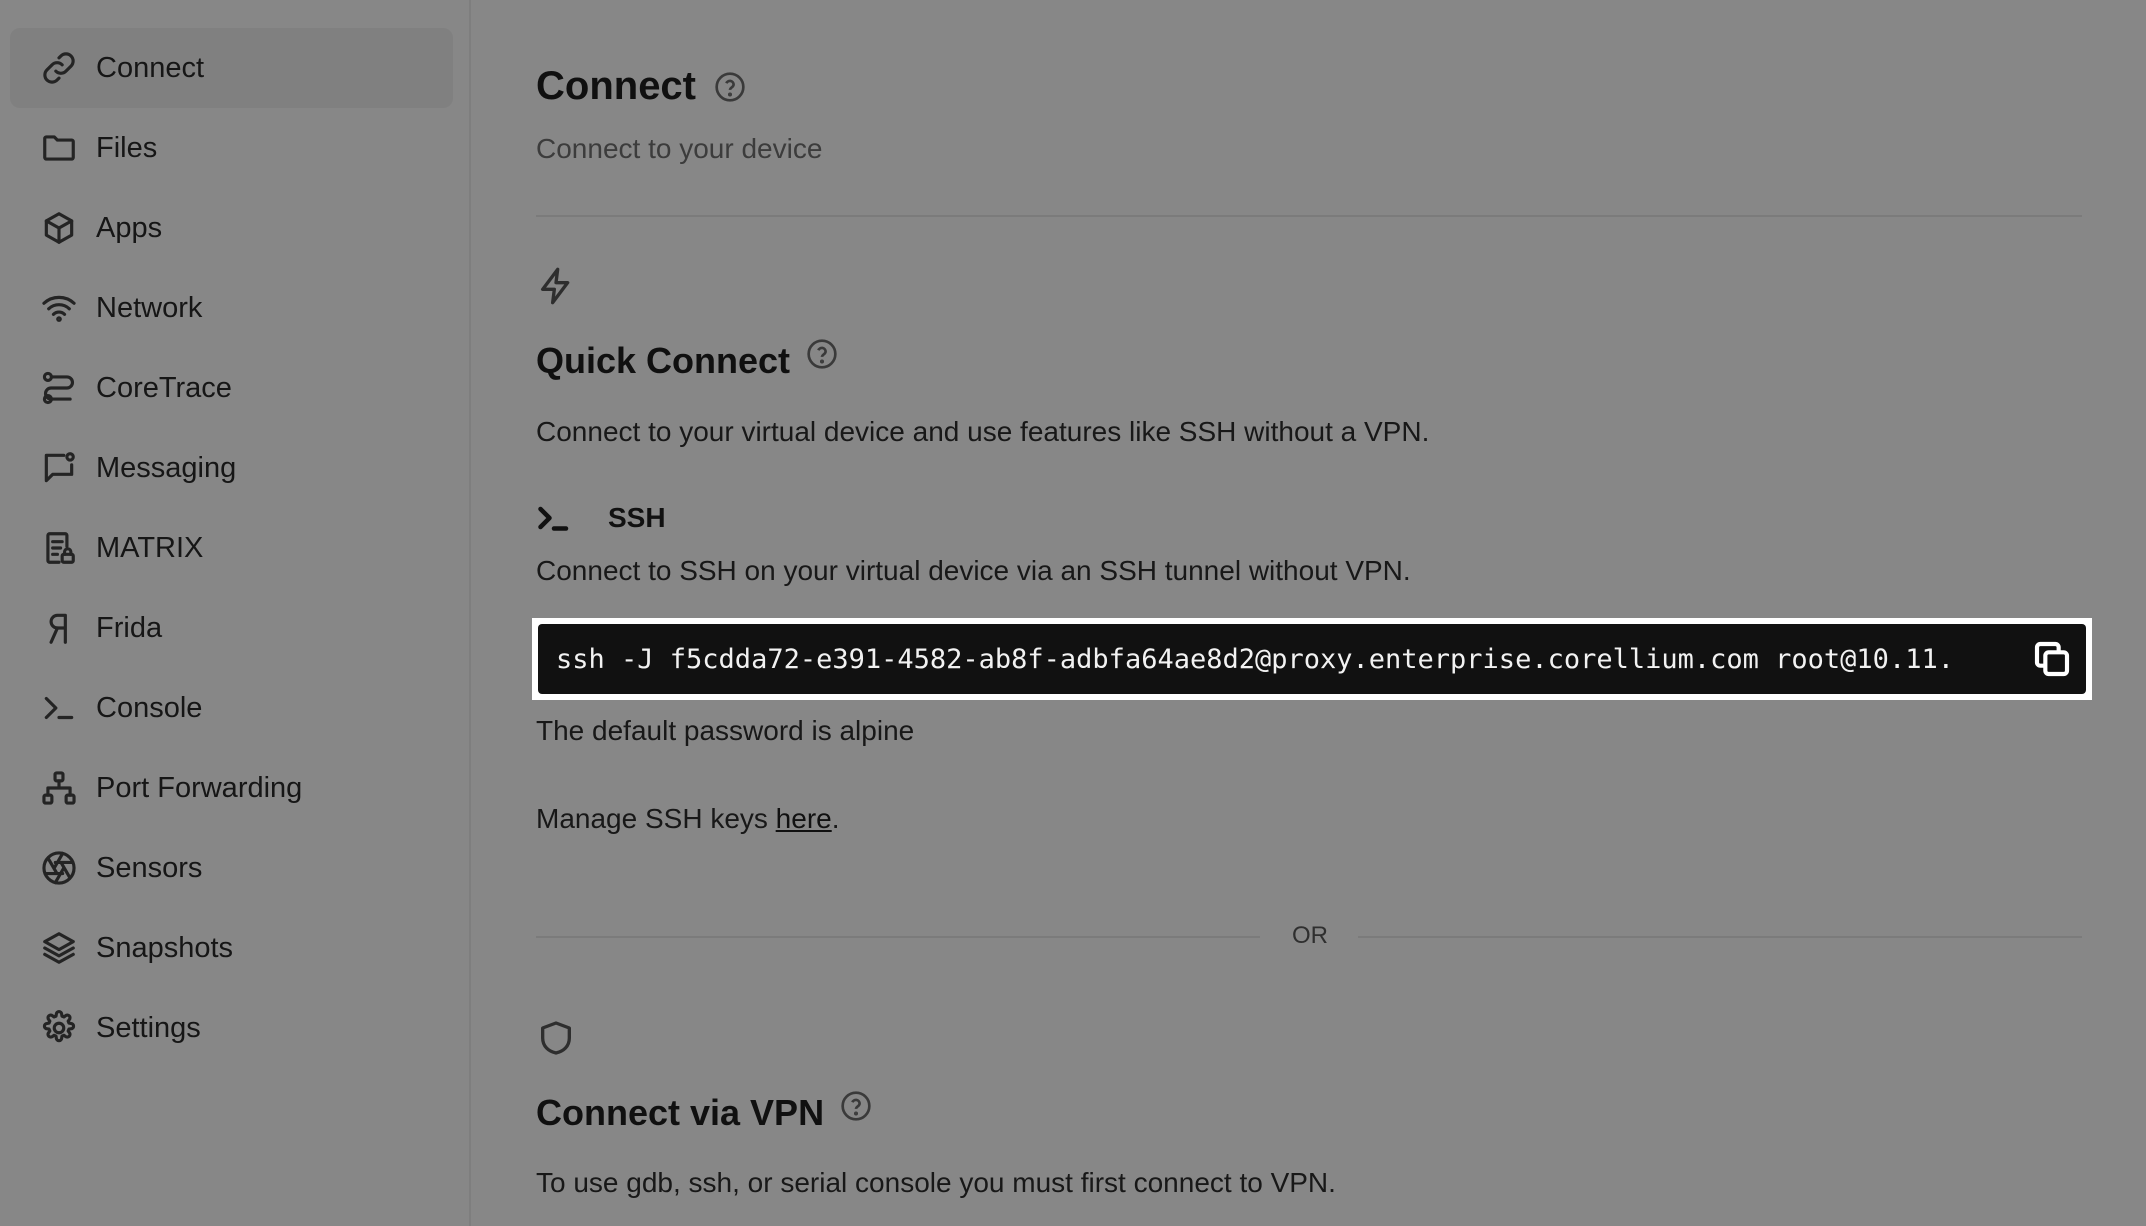 This screenshot has width=2146, height=1226. Describe the element at coordinates (231, 868) in the screenshot. I see `sidebar-item-sensors: Sensors` at that location.